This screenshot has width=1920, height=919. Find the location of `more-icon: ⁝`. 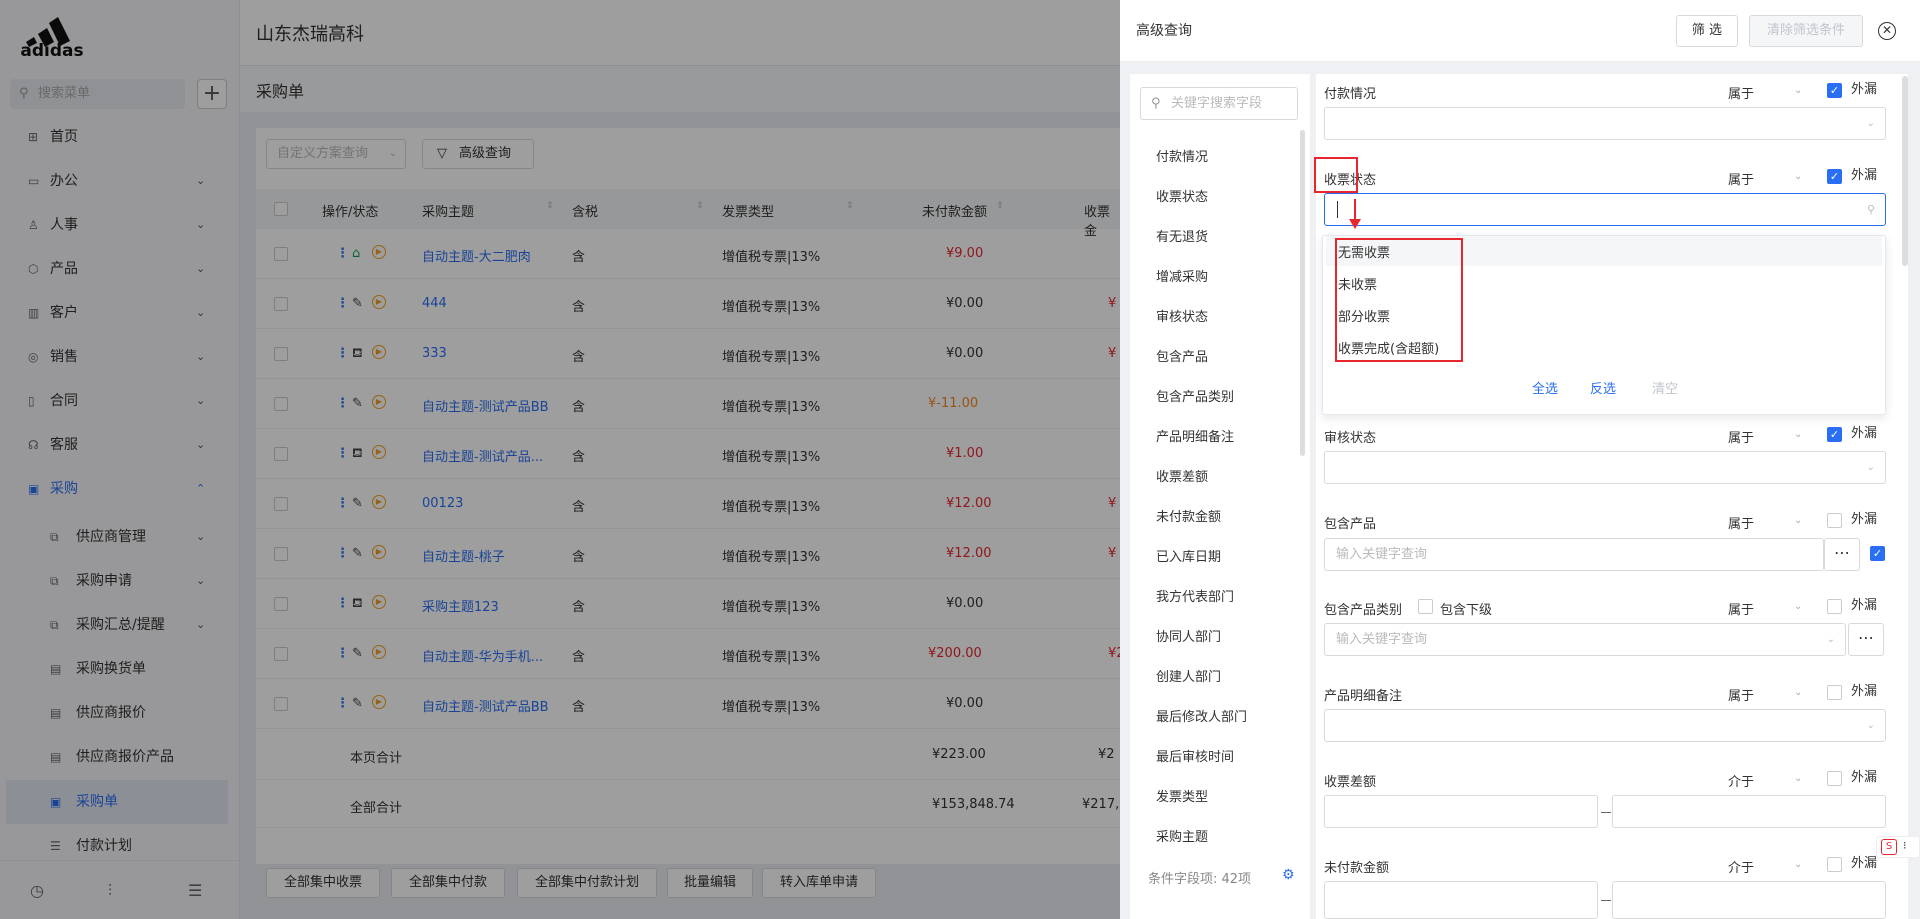

more-icon: ⁝ is located at coordinates (1905, 845).